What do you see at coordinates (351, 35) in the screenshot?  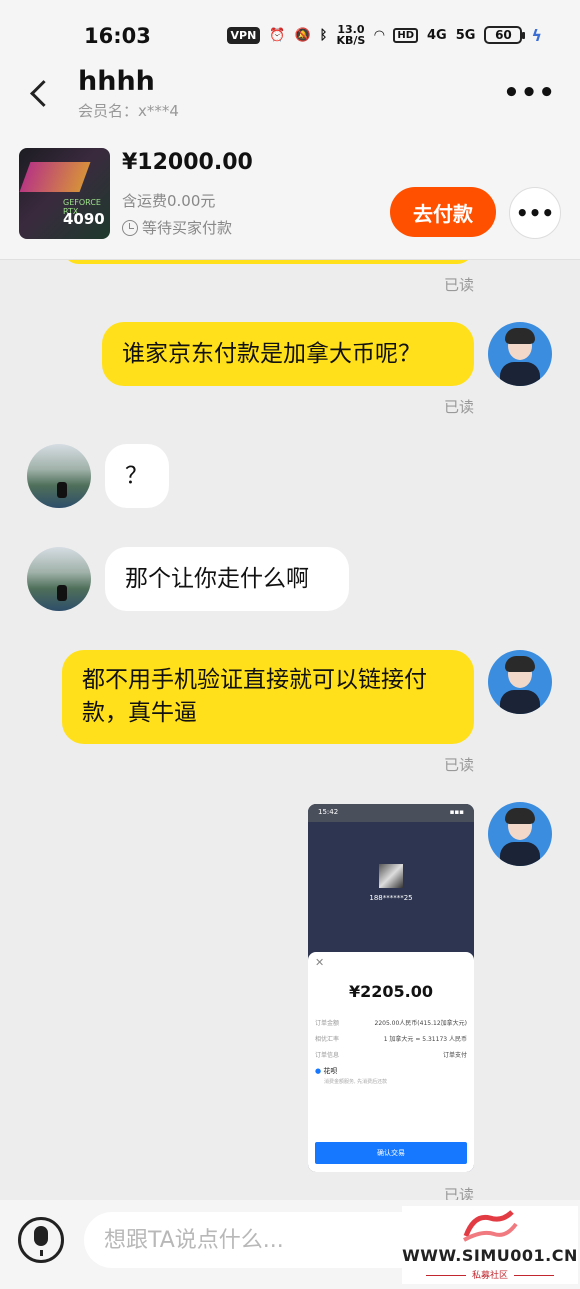 I see `net-speed: 13.0 KB/S` at bounding box center [351, 35].